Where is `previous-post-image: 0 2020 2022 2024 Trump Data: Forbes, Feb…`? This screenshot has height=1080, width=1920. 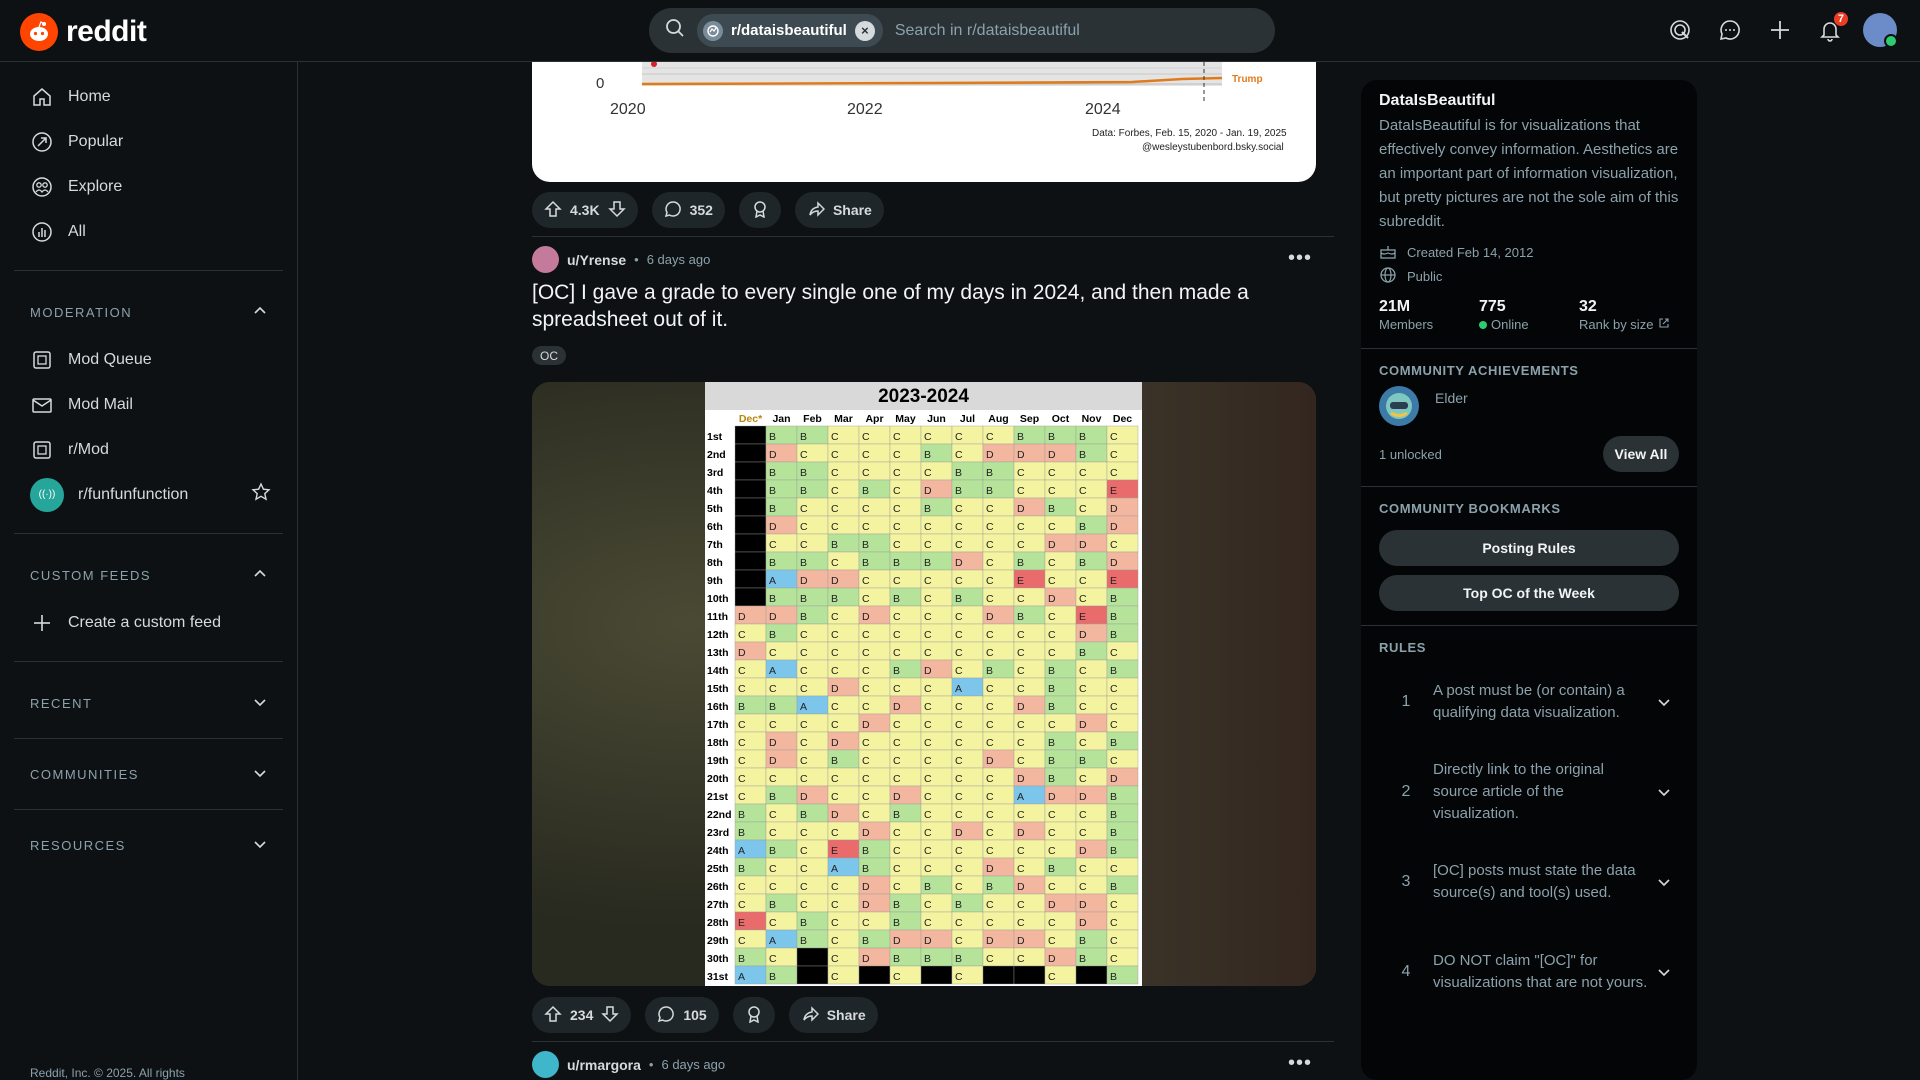
previous-post-image: 0 2020 2022 2024 Trump Data: Forbes, Feb… is located at coordinates (924, 122).